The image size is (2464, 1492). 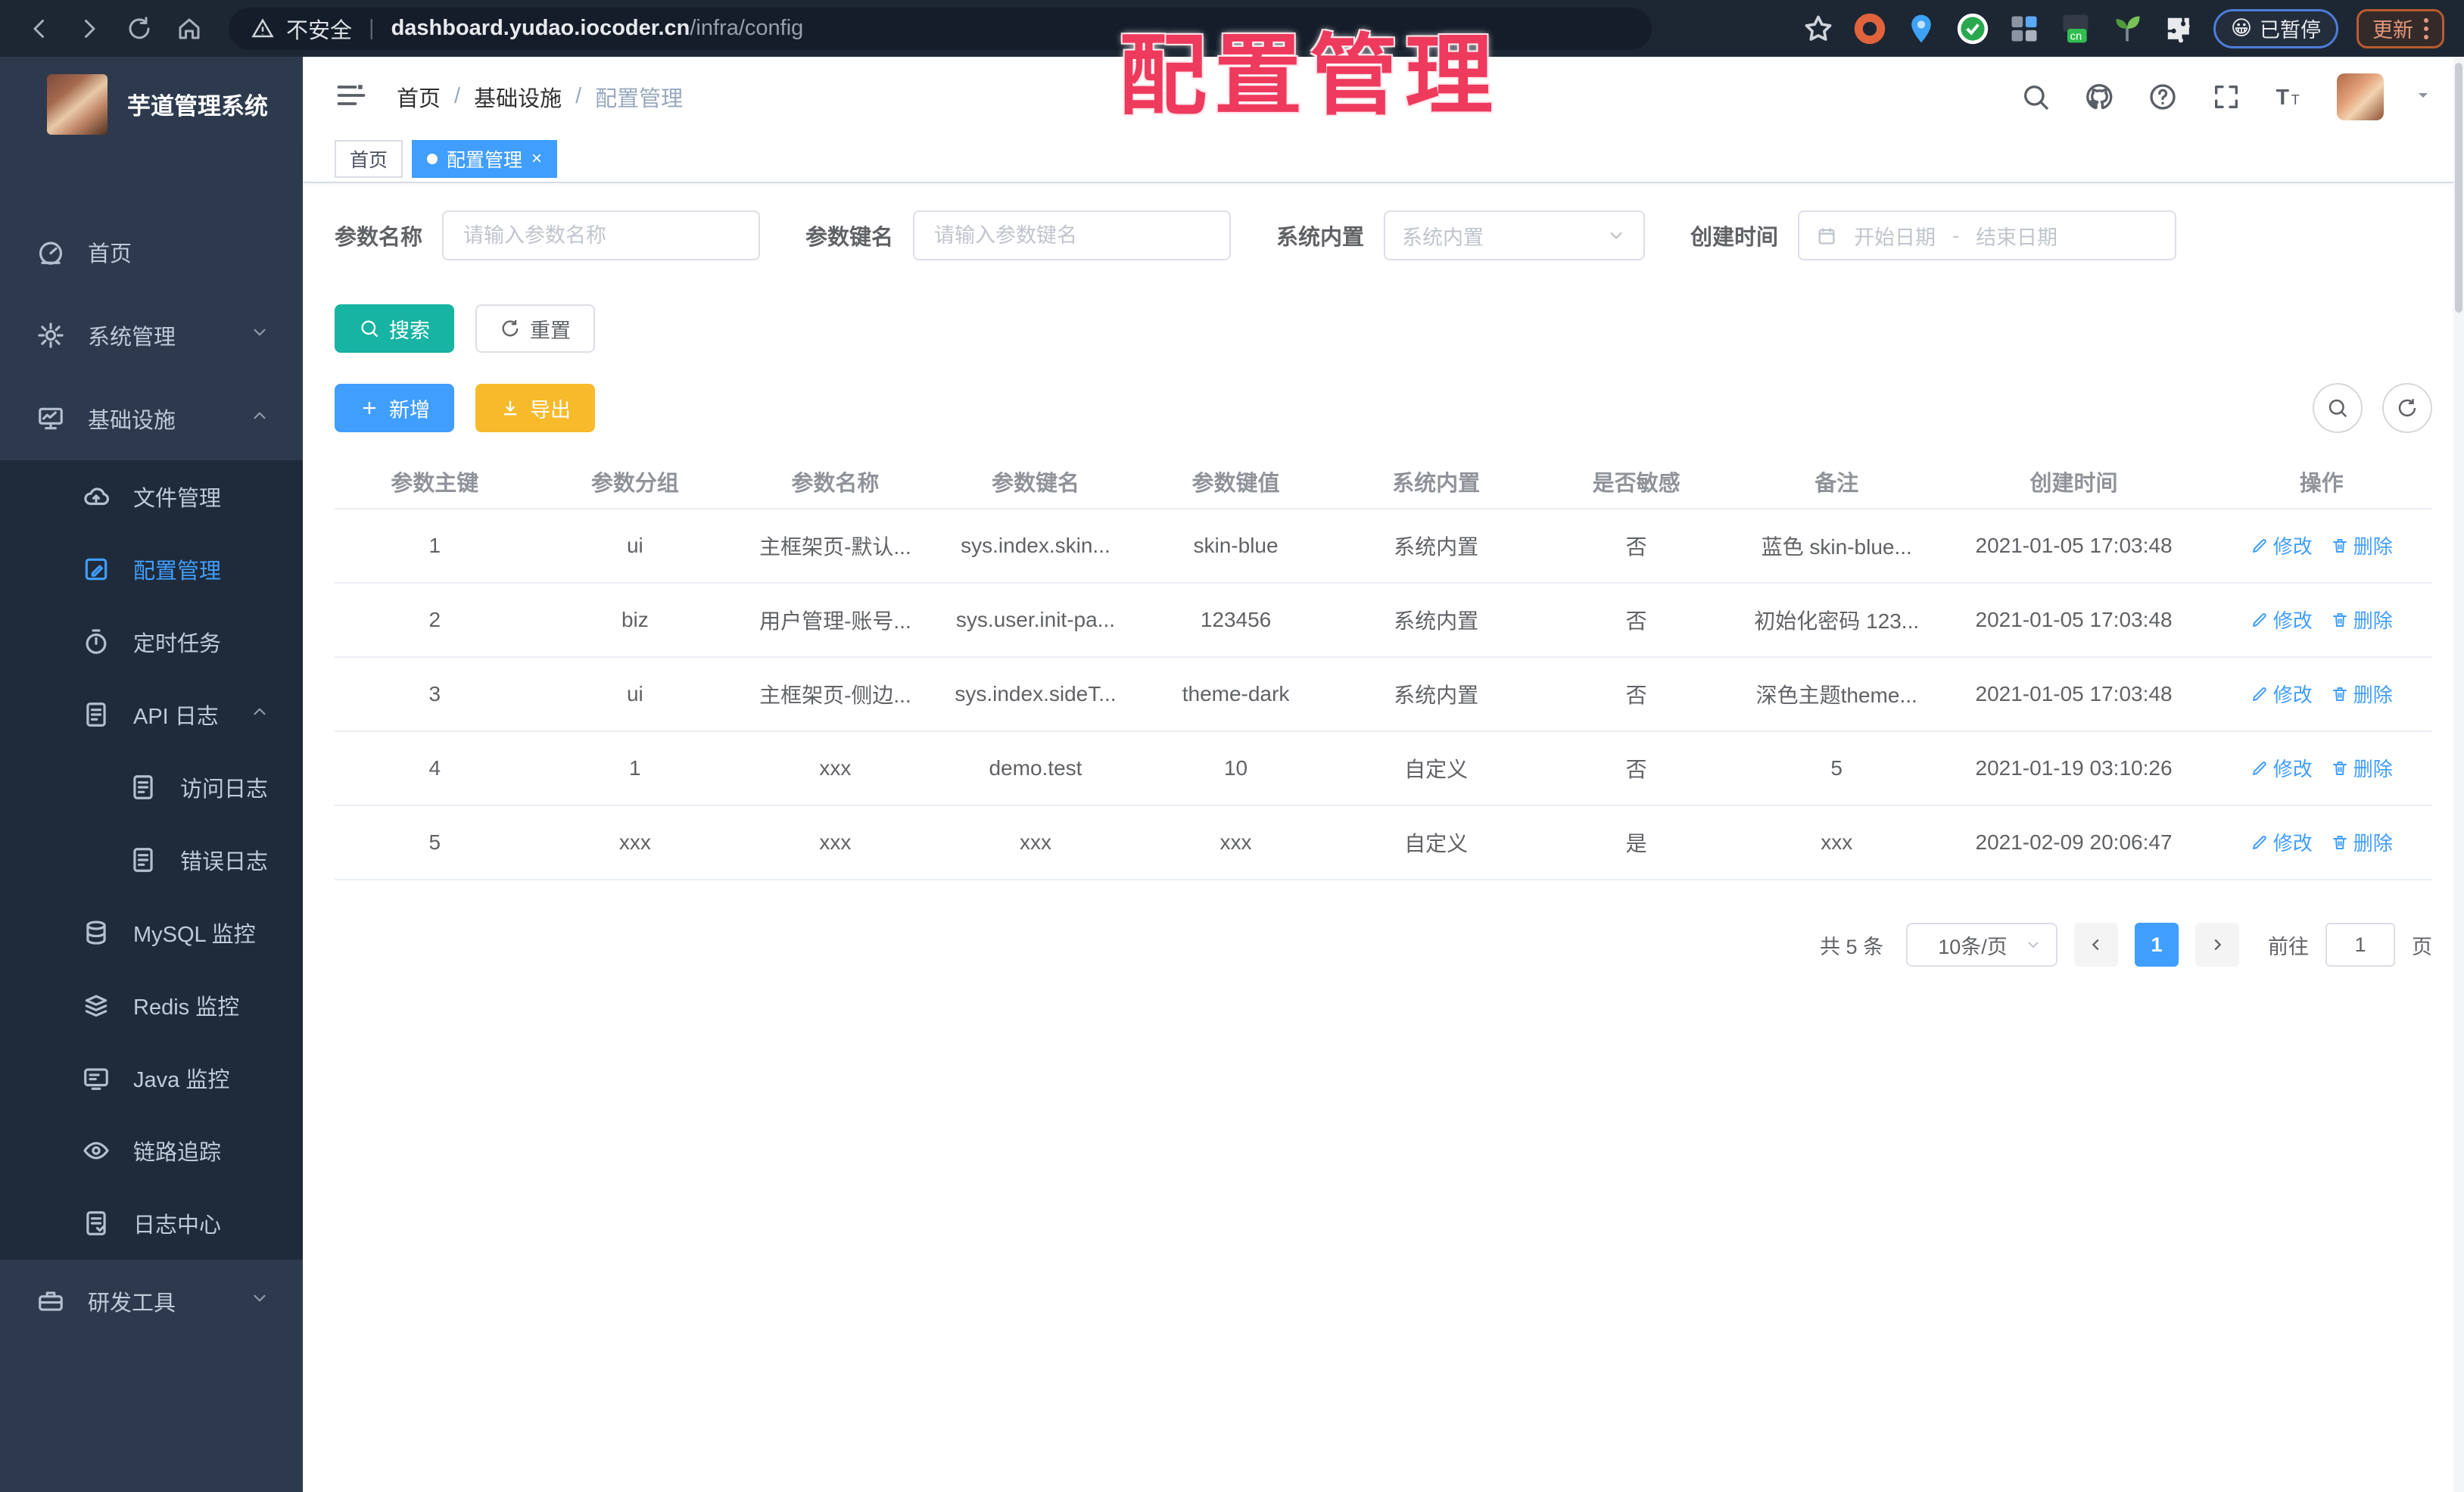 I want to click on doc-icon, so click(x=143, y=787).